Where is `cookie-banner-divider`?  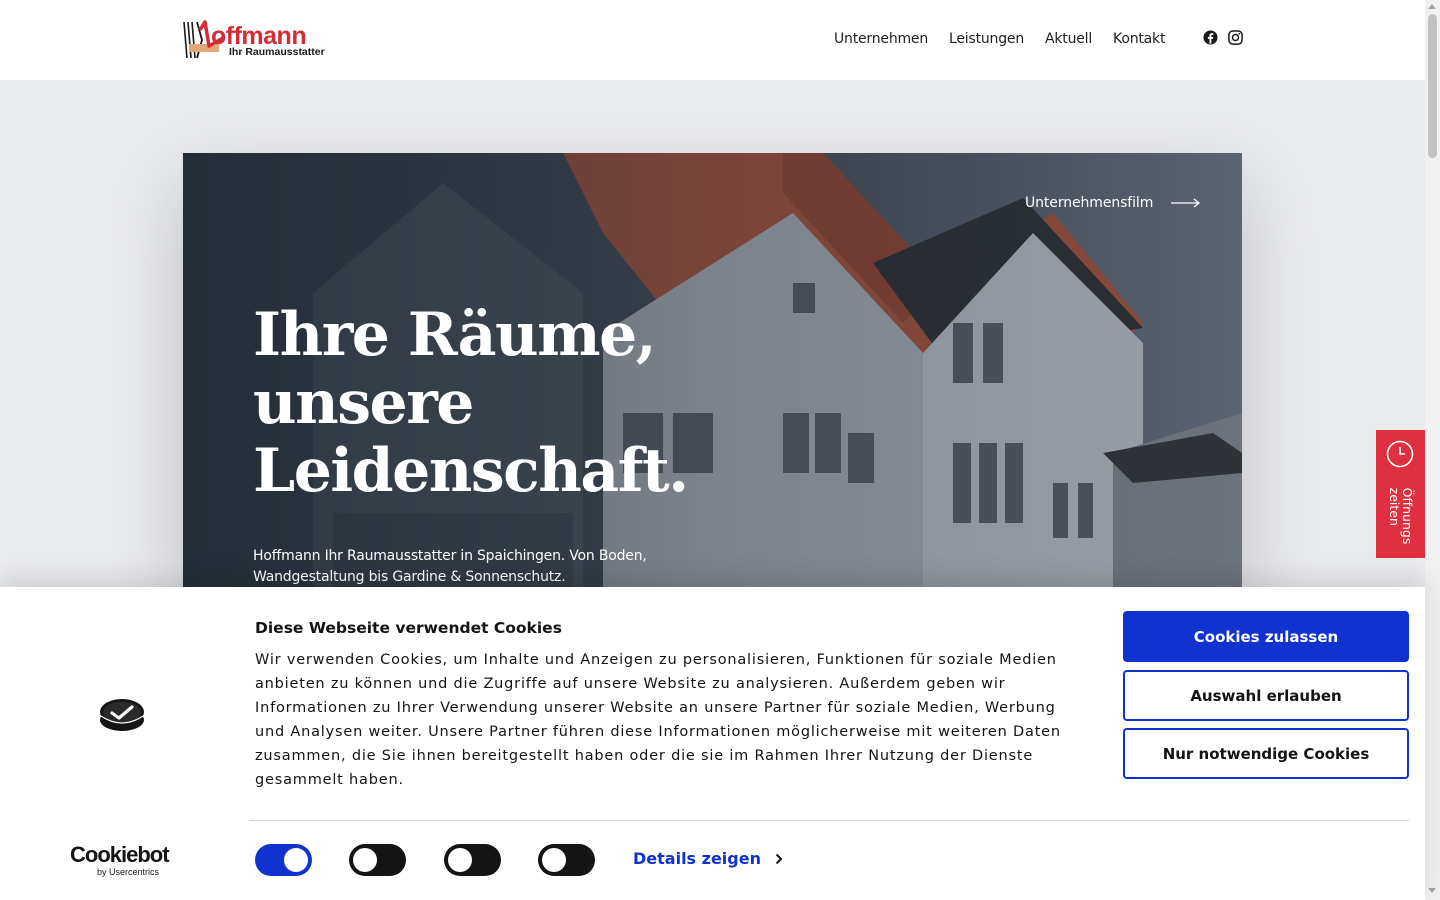
cookie-banner-divider is located at coordinates (829, 820).